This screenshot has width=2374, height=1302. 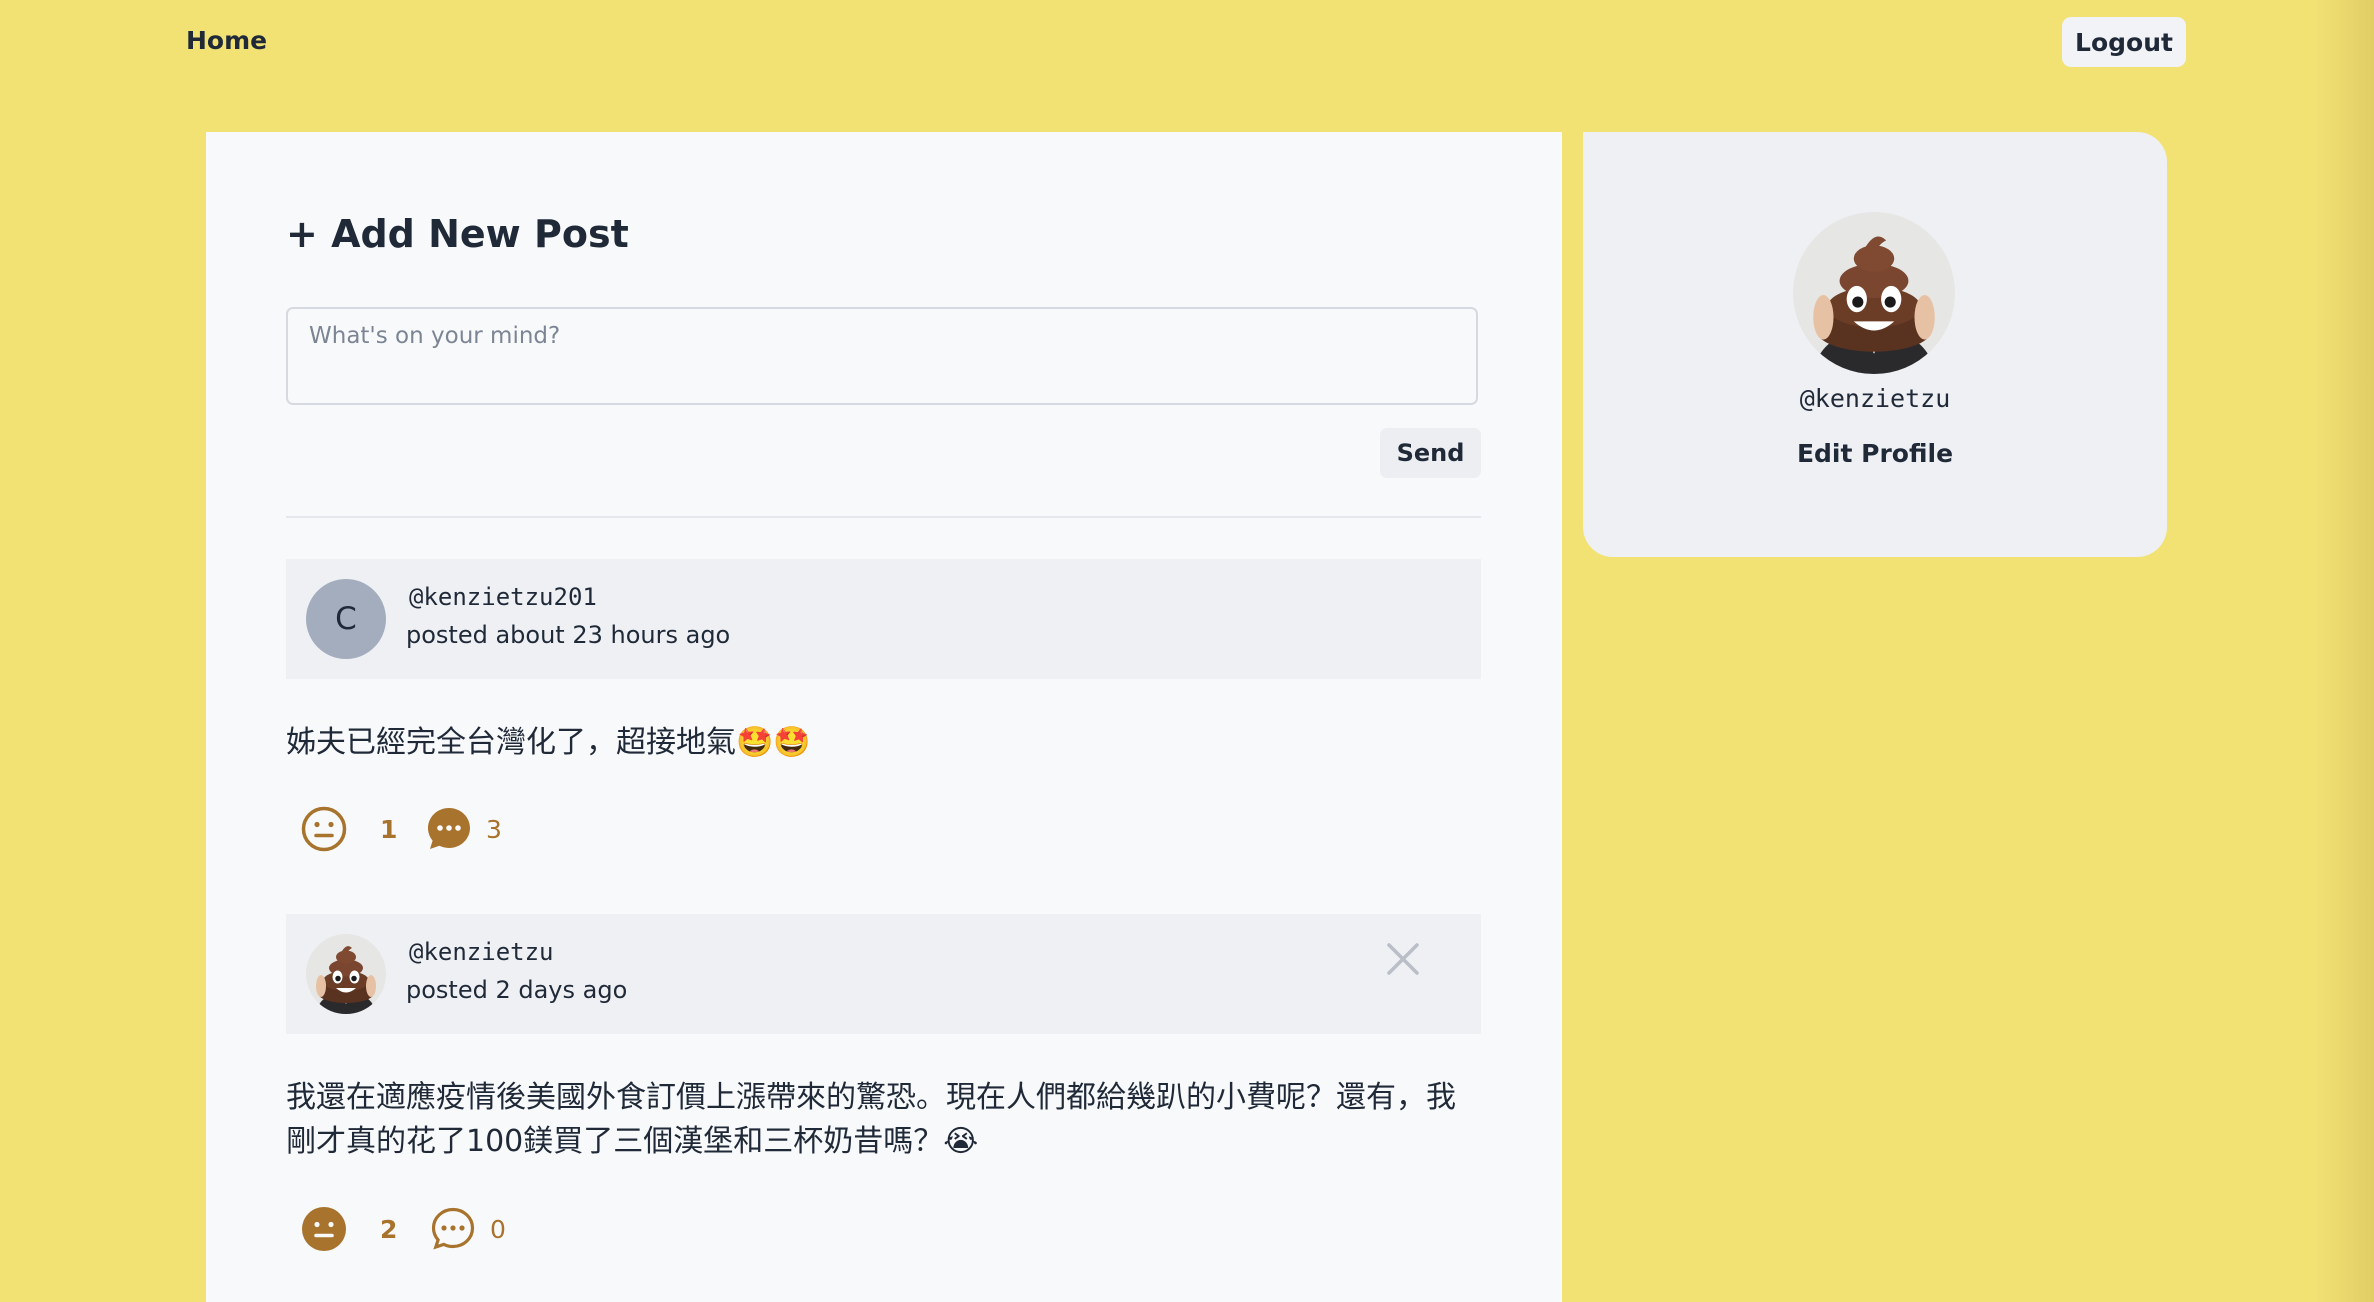 I want to click on post-timestamp: posted 2 days ago, so click(x=517, y=990).